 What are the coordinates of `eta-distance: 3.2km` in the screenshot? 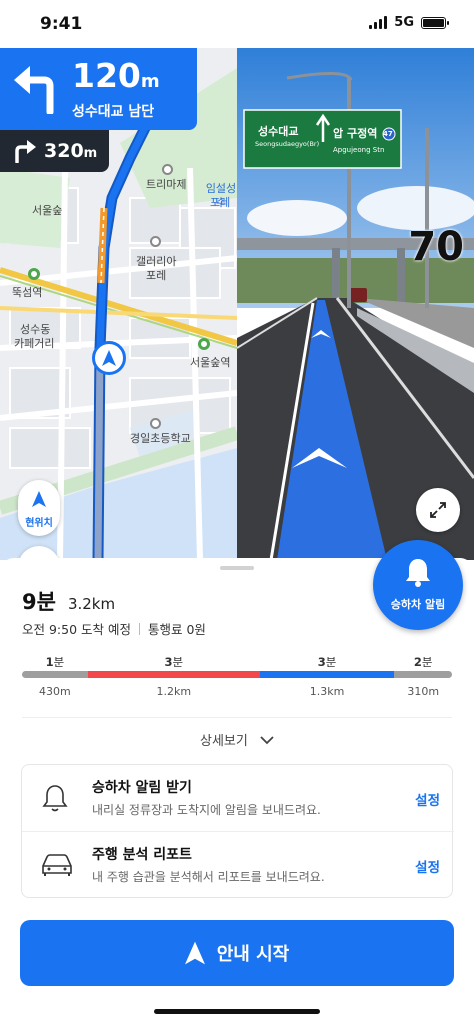 It's located at (91, 604).